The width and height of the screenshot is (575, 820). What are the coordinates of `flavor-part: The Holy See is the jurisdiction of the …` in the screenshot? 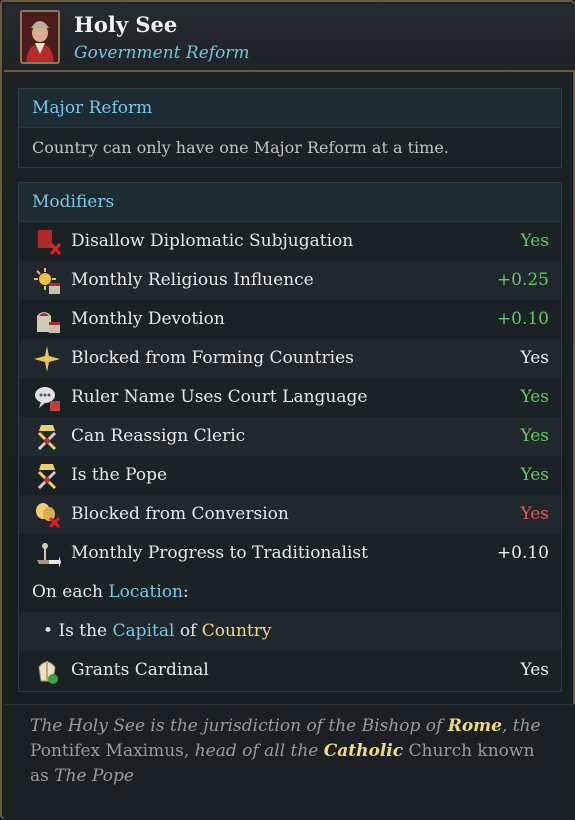 It's located at (236, 726).